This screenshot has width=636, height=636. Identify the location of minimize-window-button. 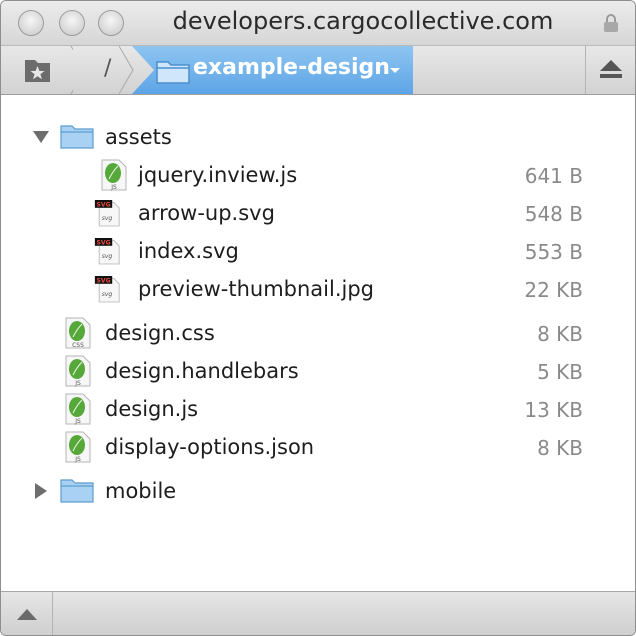
(72, 23).